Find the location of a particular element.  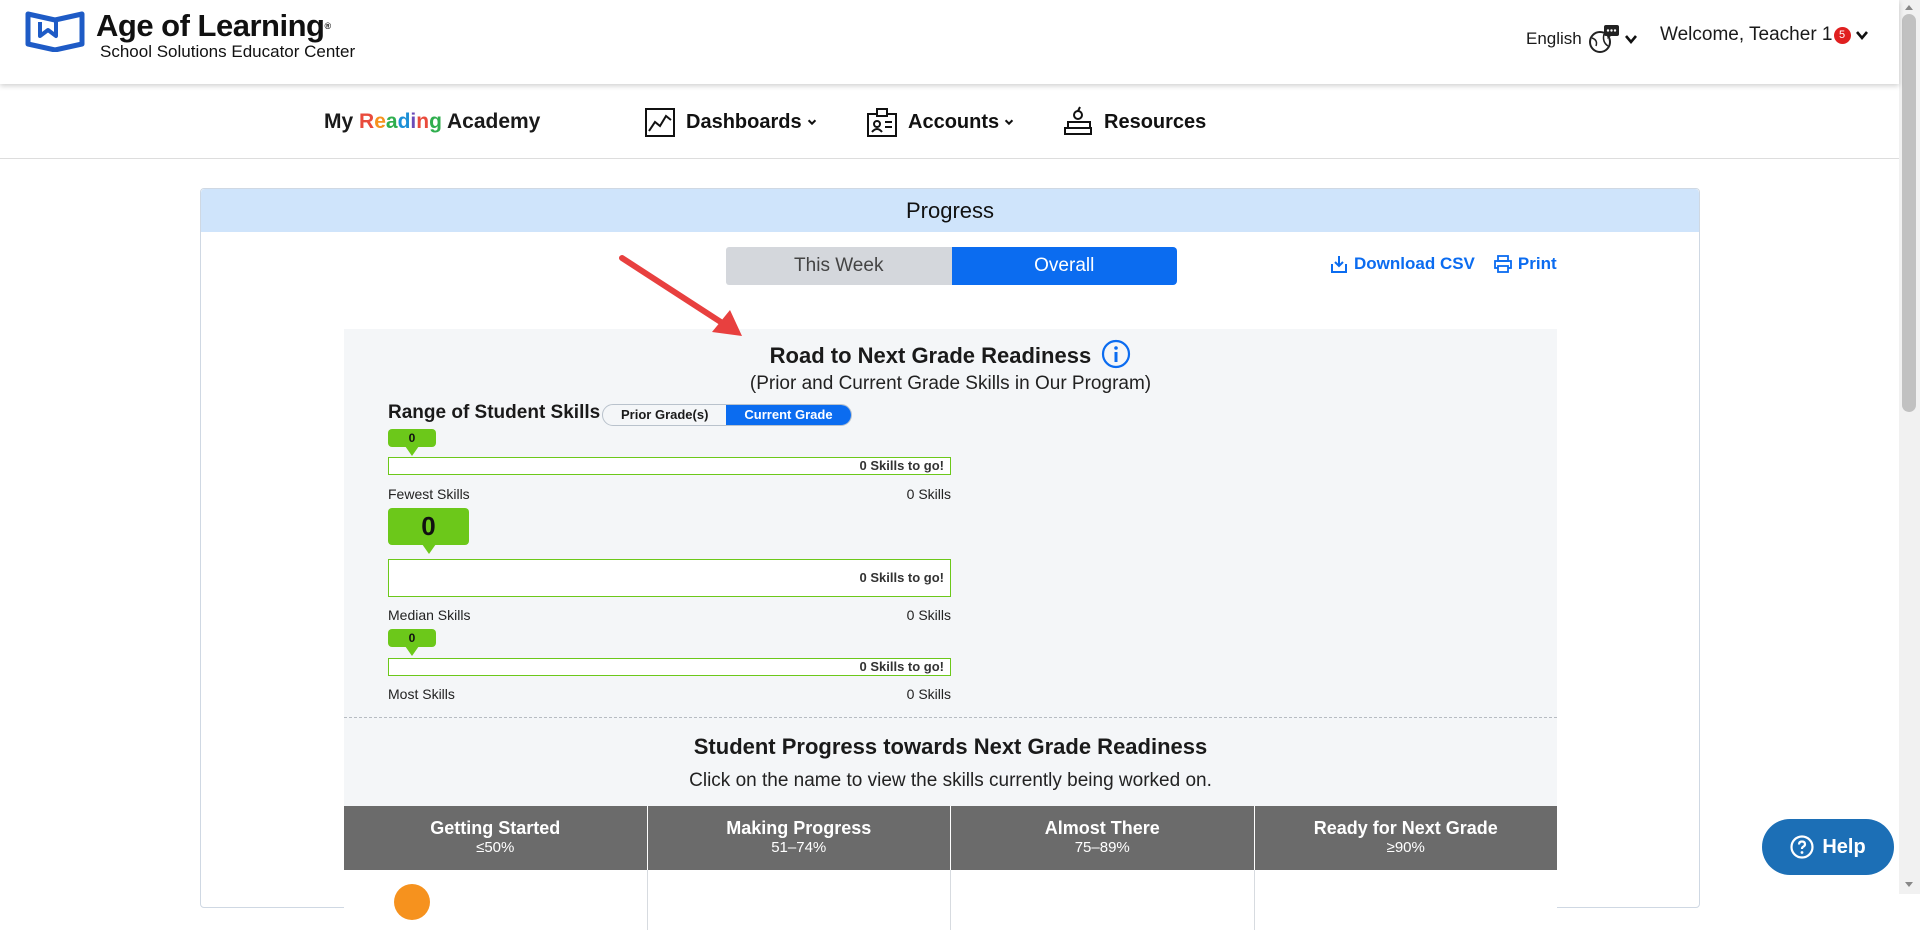

download-csv-button: Download CSV is located at coordinates (1402, 264).